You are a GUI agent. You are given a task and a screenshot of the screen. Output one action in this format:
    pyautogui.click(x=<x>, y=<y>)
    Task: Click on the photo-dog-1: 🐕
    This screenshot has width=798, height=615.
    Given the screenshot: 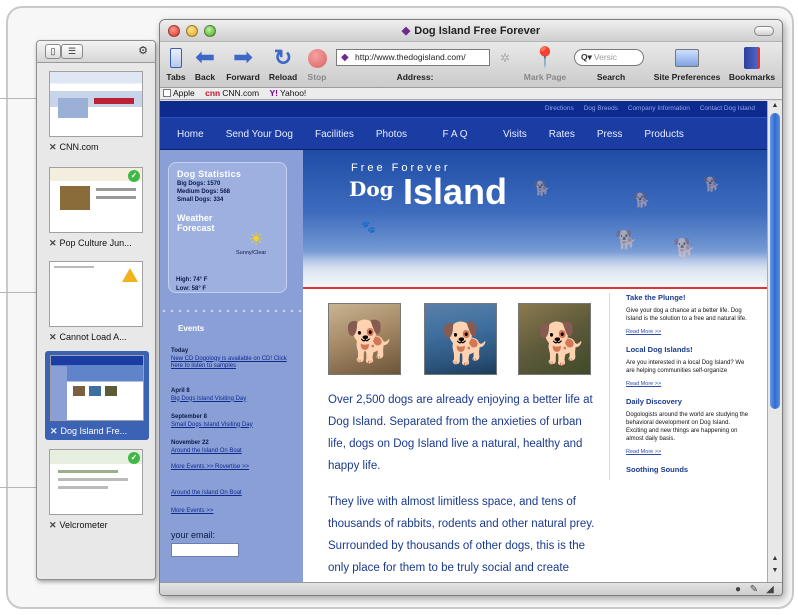 What is the action you would take?
    pyautogui.click(x=364, y=339)
    